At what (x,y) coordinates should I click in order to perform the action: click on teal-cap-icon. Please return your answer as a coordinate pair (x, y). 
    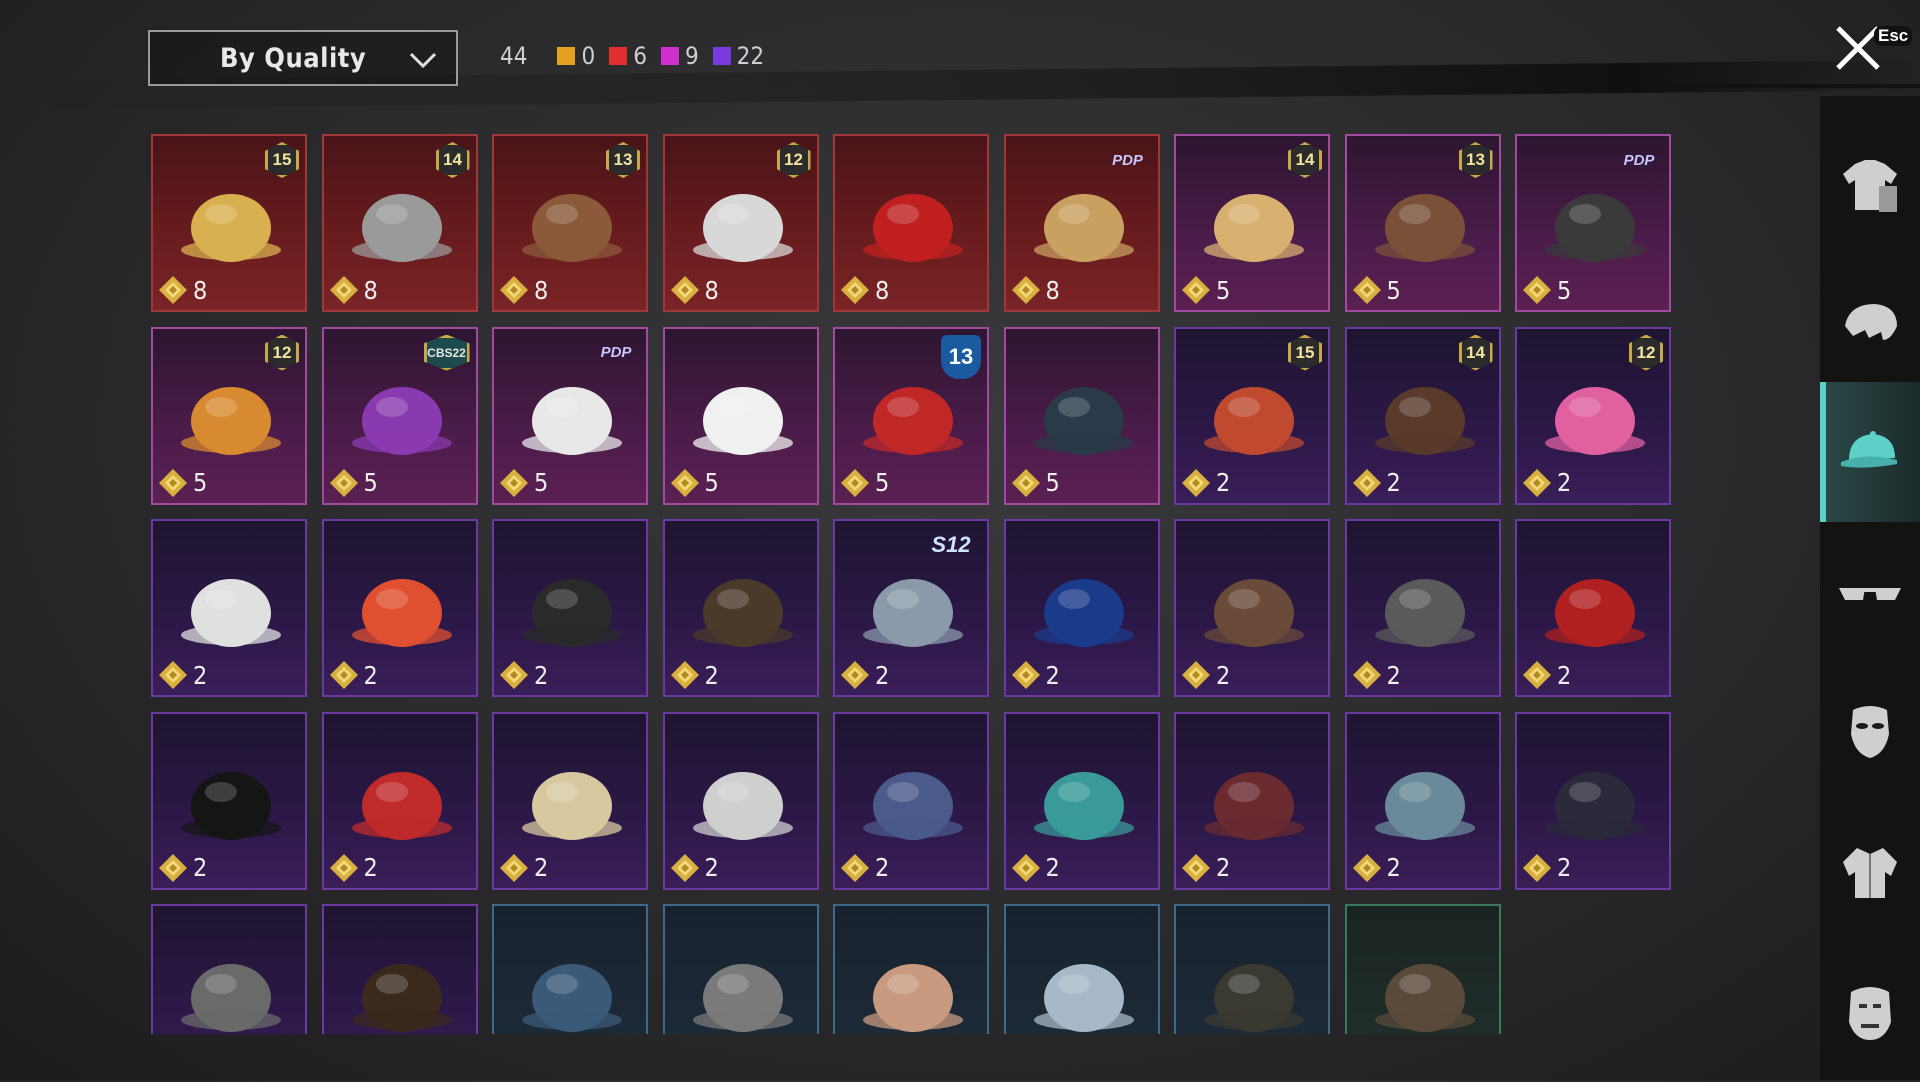
    Looking at the image, I should click on (1083, 805).